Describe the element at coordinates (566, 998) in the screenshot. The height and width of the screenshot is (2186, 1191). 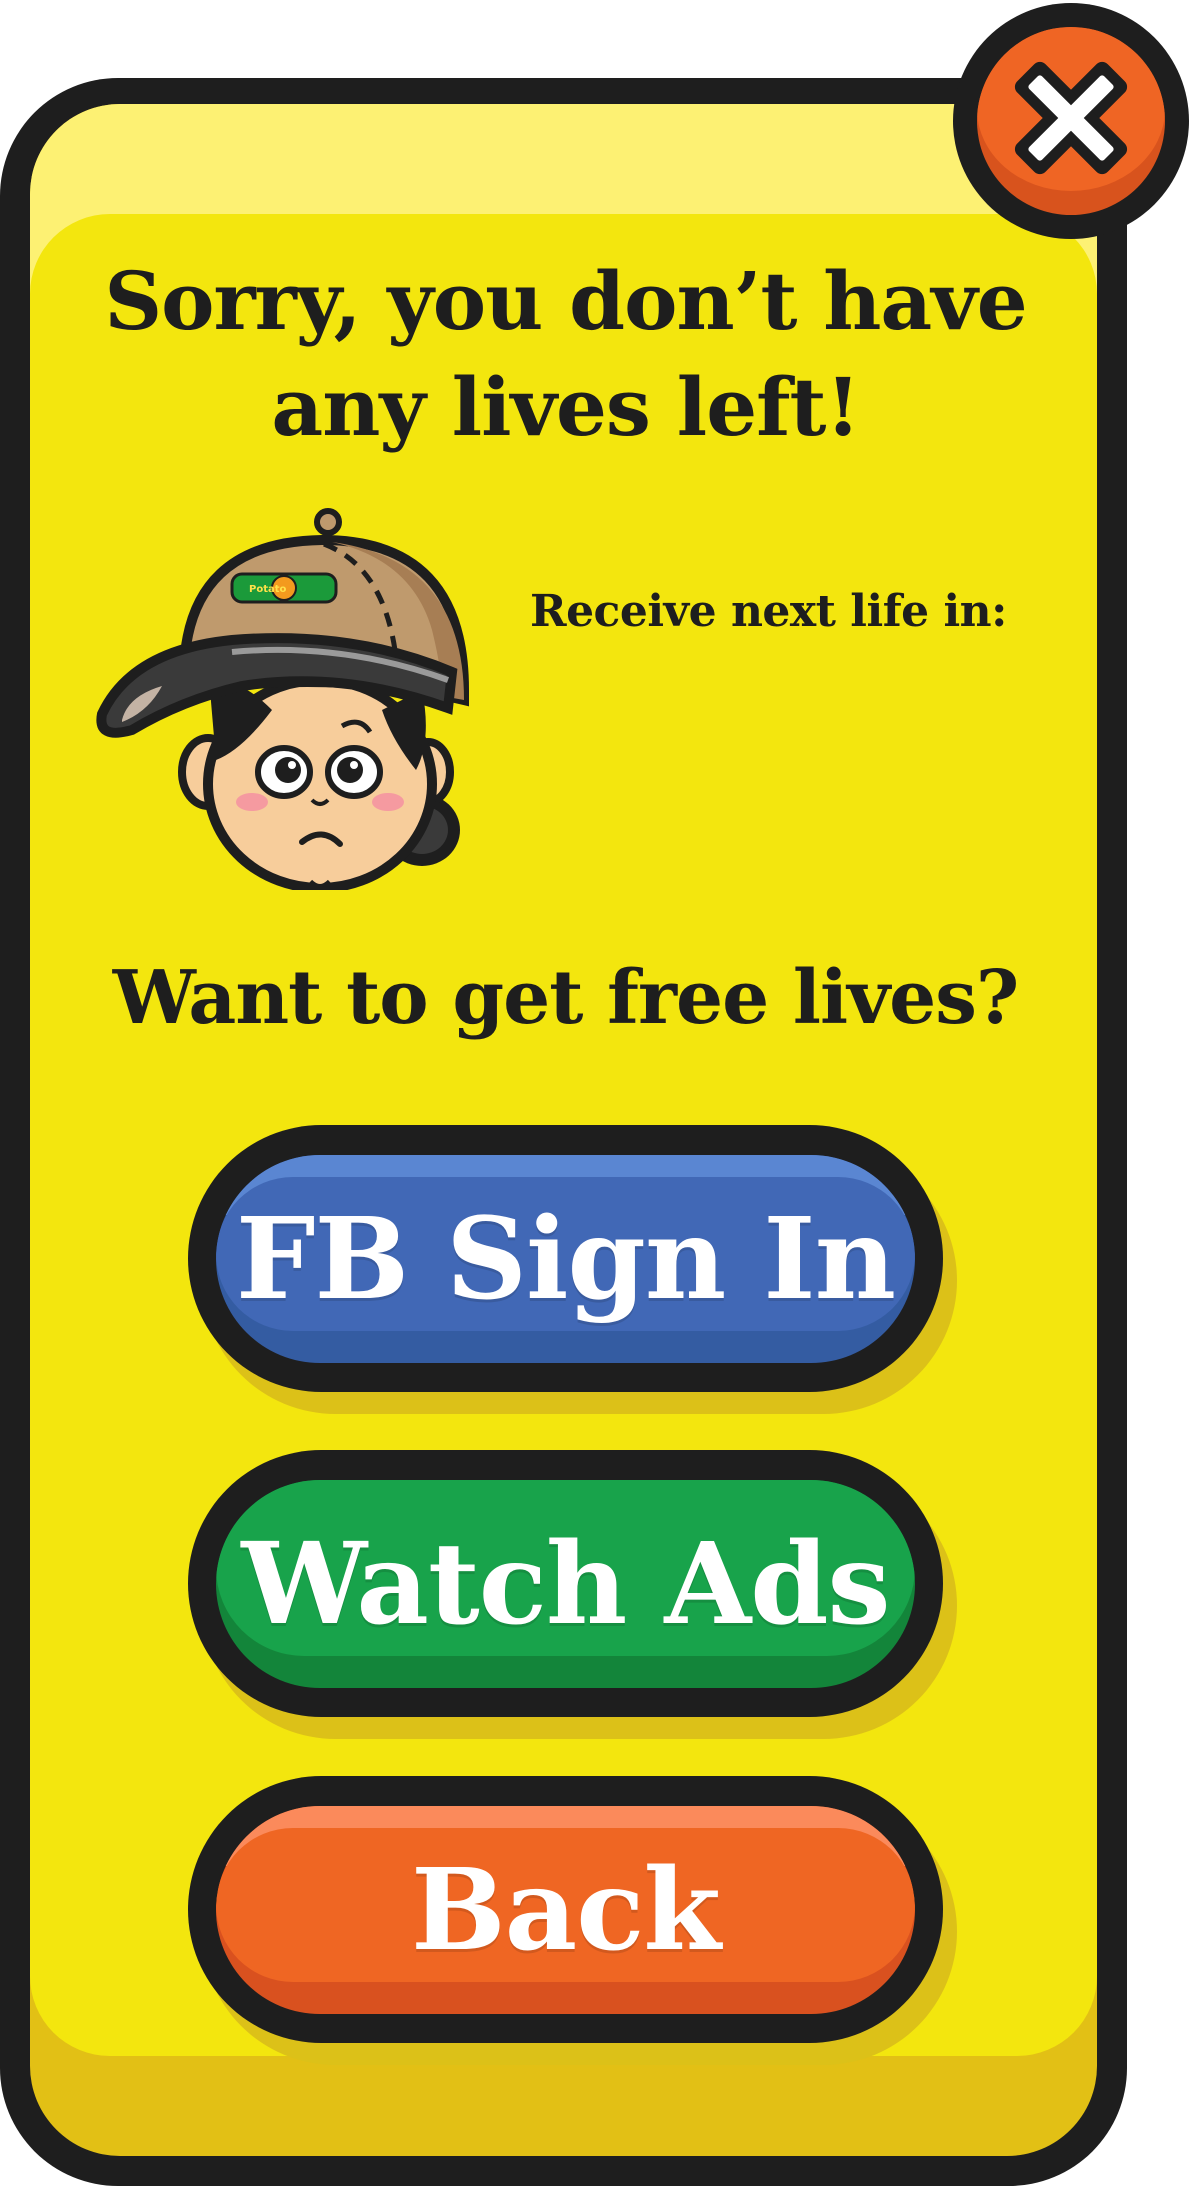
I see `free-lives-question: Want to get free lives?` at that location.